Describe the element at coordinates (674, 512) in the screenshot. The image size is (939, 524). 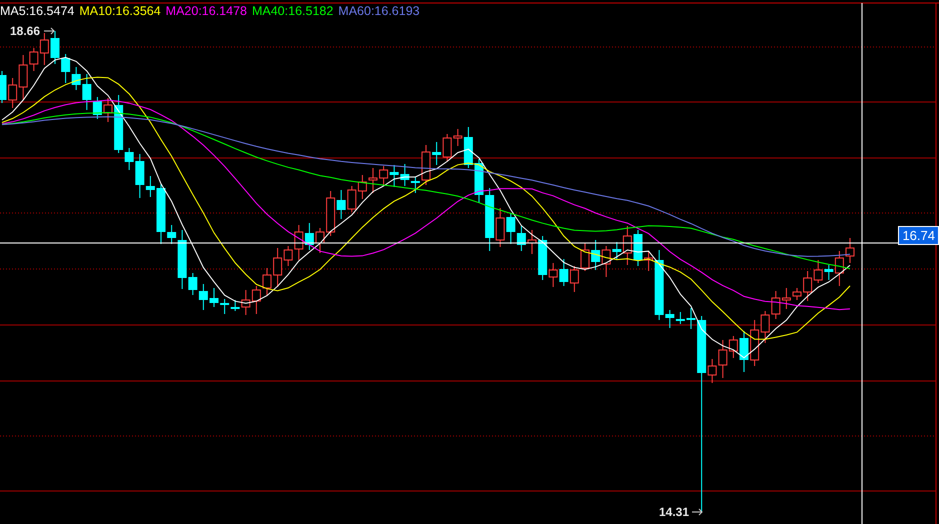
I see `low-price-label: 14.31` at that location.